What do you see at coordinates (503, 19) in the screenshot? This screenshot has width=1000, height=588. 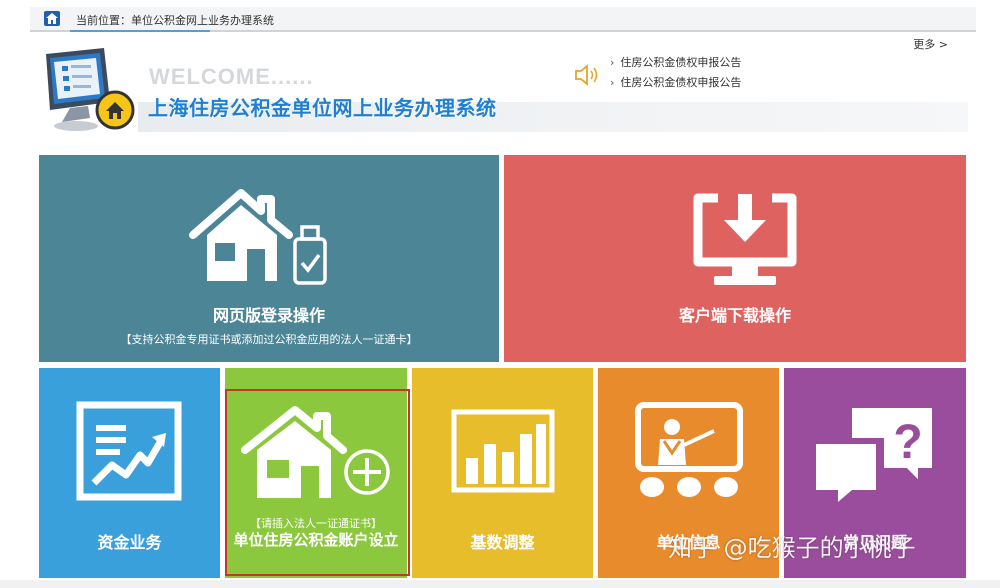 I see `breadcrumb-bar: 当前位置：单位公积金网上业务办理系统` at bounding box center [503, 19].